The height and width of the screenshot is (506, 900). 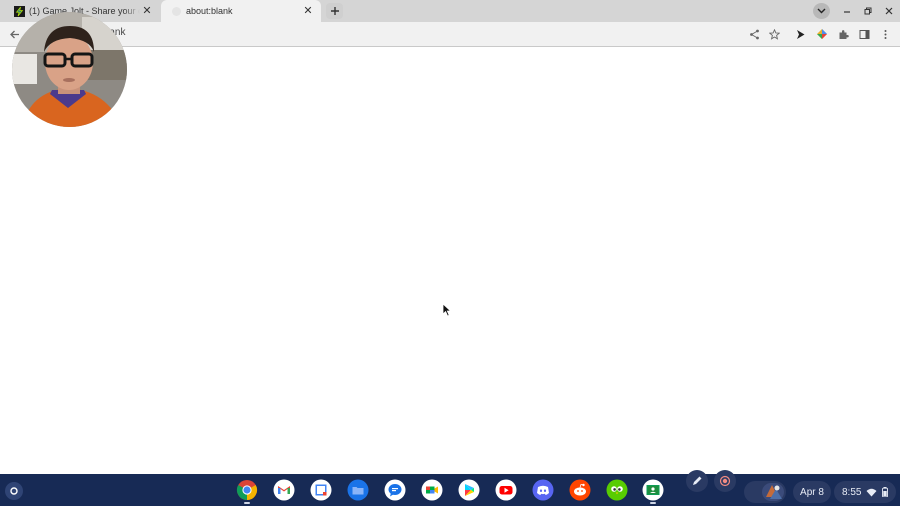 I want to click on bookmark-button, so click(x=774, y=34).